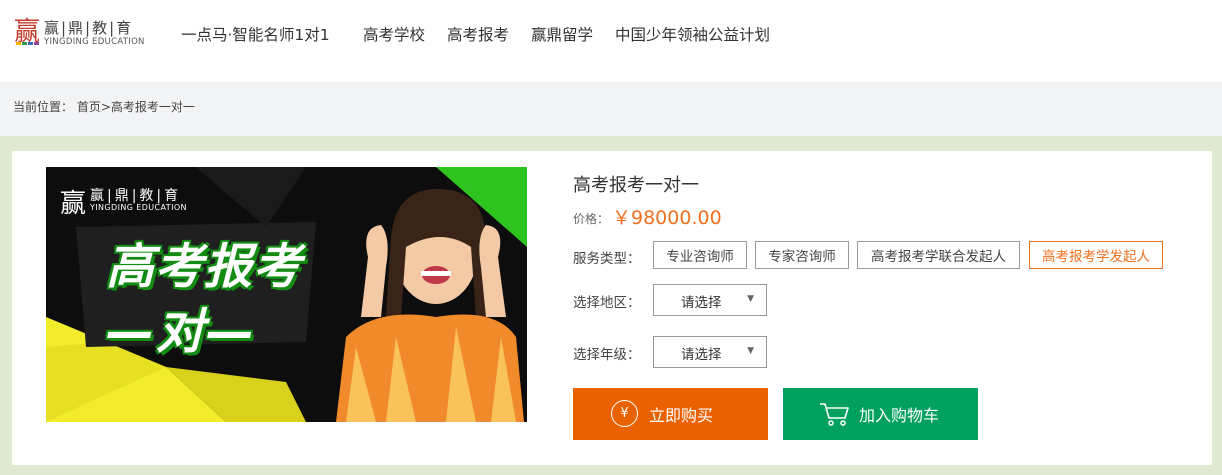  I want to click on logo-mark-icon: 赢, so click(27, 31).